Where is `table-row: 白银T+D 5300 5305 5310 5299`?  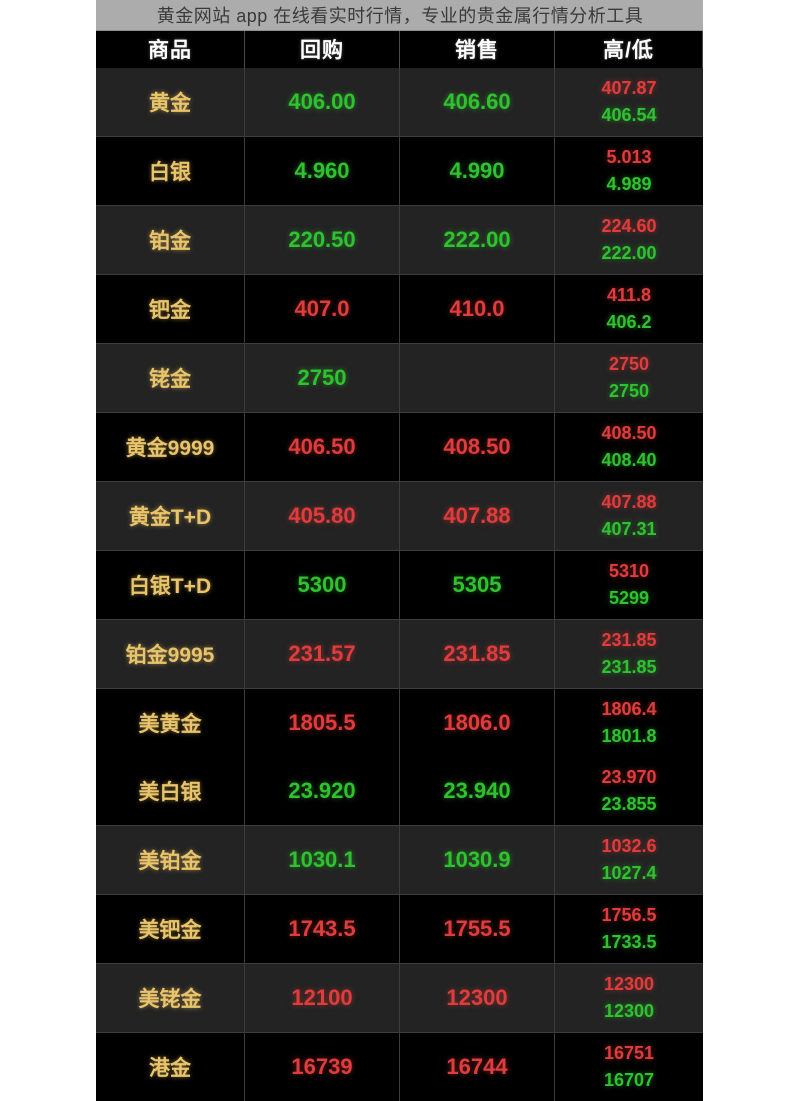
table-row: 白银T+D 5300 5305 5310 5299 is located at coordinates (399, 585).